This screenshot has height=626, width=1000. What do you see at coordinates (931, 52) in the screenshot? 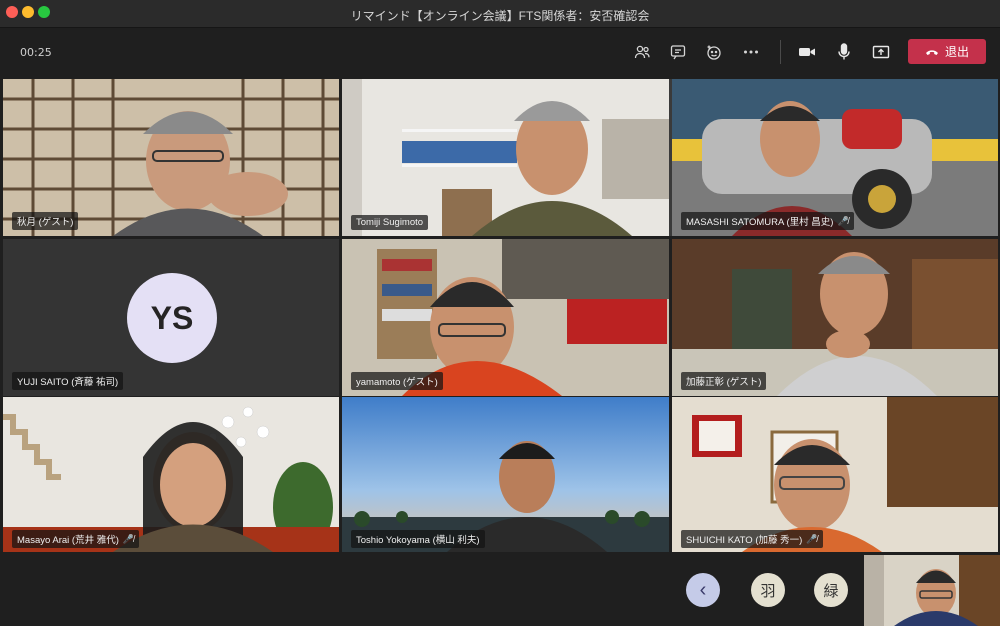
I see `hang-up-icon` at bounding box center [931, 52].